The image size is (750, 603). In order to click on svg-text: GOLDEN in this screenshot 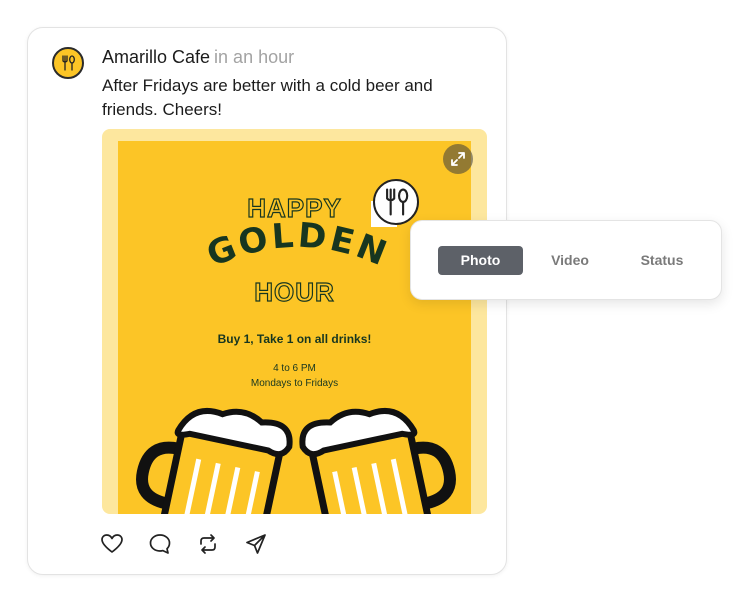, I will do `click(297, 245)`.